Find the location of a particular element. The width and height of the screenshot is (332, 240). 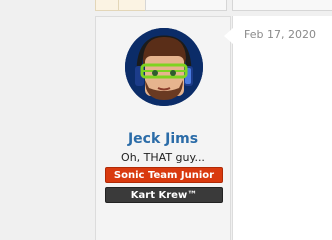

username: Jeck Jims is located at coordinates (163, 139).